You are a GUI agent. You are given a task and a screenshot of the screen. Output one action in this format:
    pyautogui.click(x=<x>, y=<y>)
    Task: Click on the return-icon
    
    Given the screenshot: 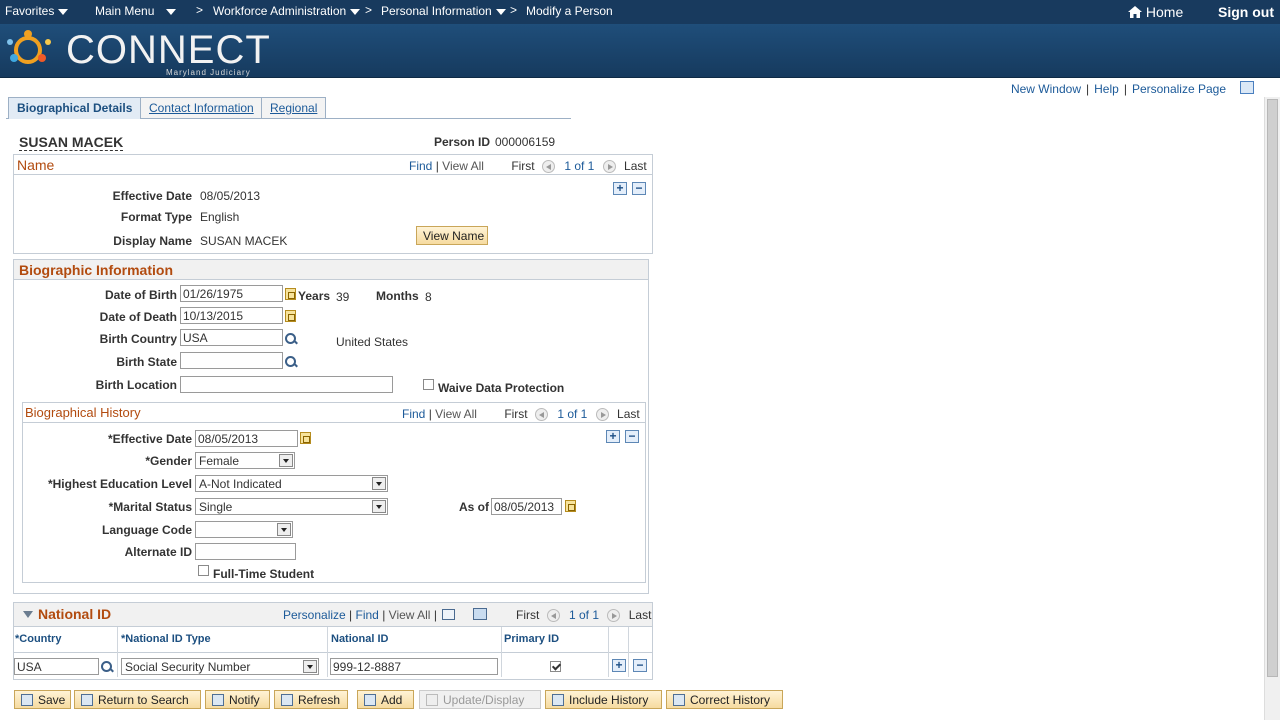 What is the action you would take?
    pyautogui.click(x=87, y=700)
    